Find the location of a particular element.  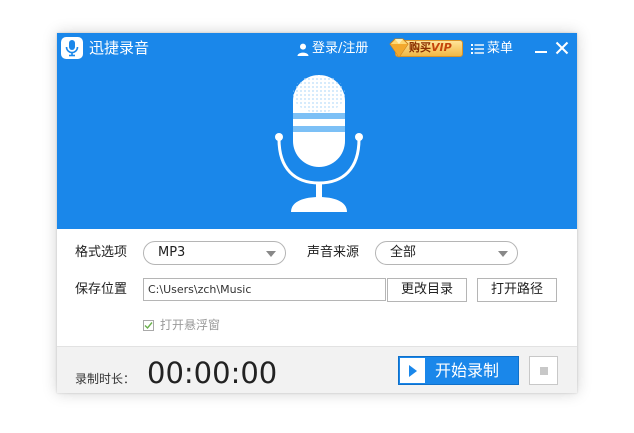

open-path-button: 打开路径 is located at coordinates (517, 290).